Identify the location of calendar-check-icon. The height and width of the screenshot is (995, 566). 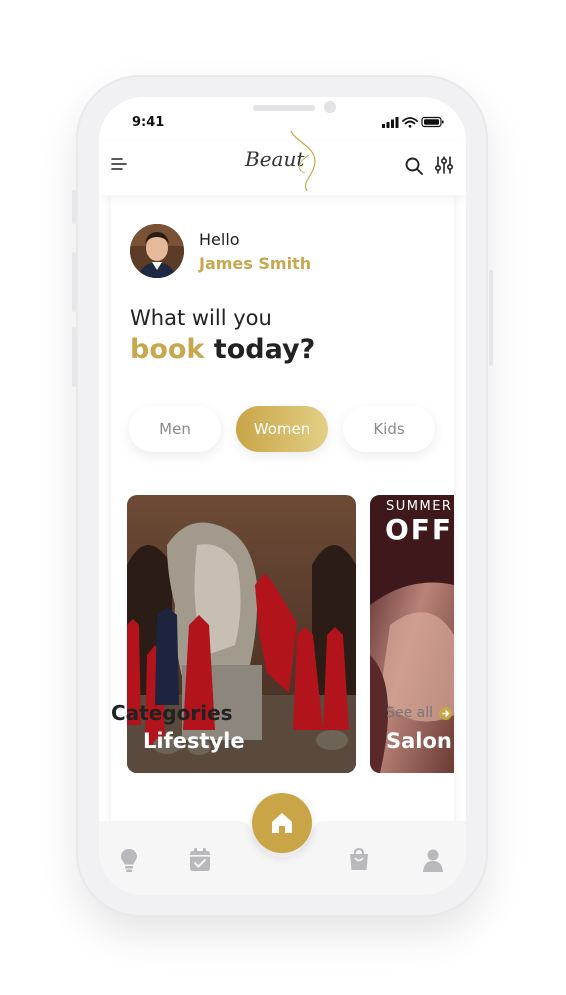
(200, 860).